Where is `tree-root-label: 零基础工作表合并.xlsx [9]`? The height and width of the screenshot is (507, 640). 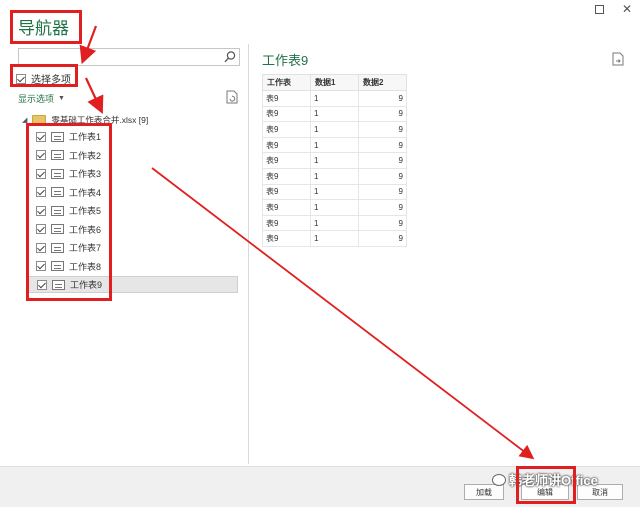 tree-root-label: 零基础工作表合并.xlsx [9] is located at coordinates (100, 120).